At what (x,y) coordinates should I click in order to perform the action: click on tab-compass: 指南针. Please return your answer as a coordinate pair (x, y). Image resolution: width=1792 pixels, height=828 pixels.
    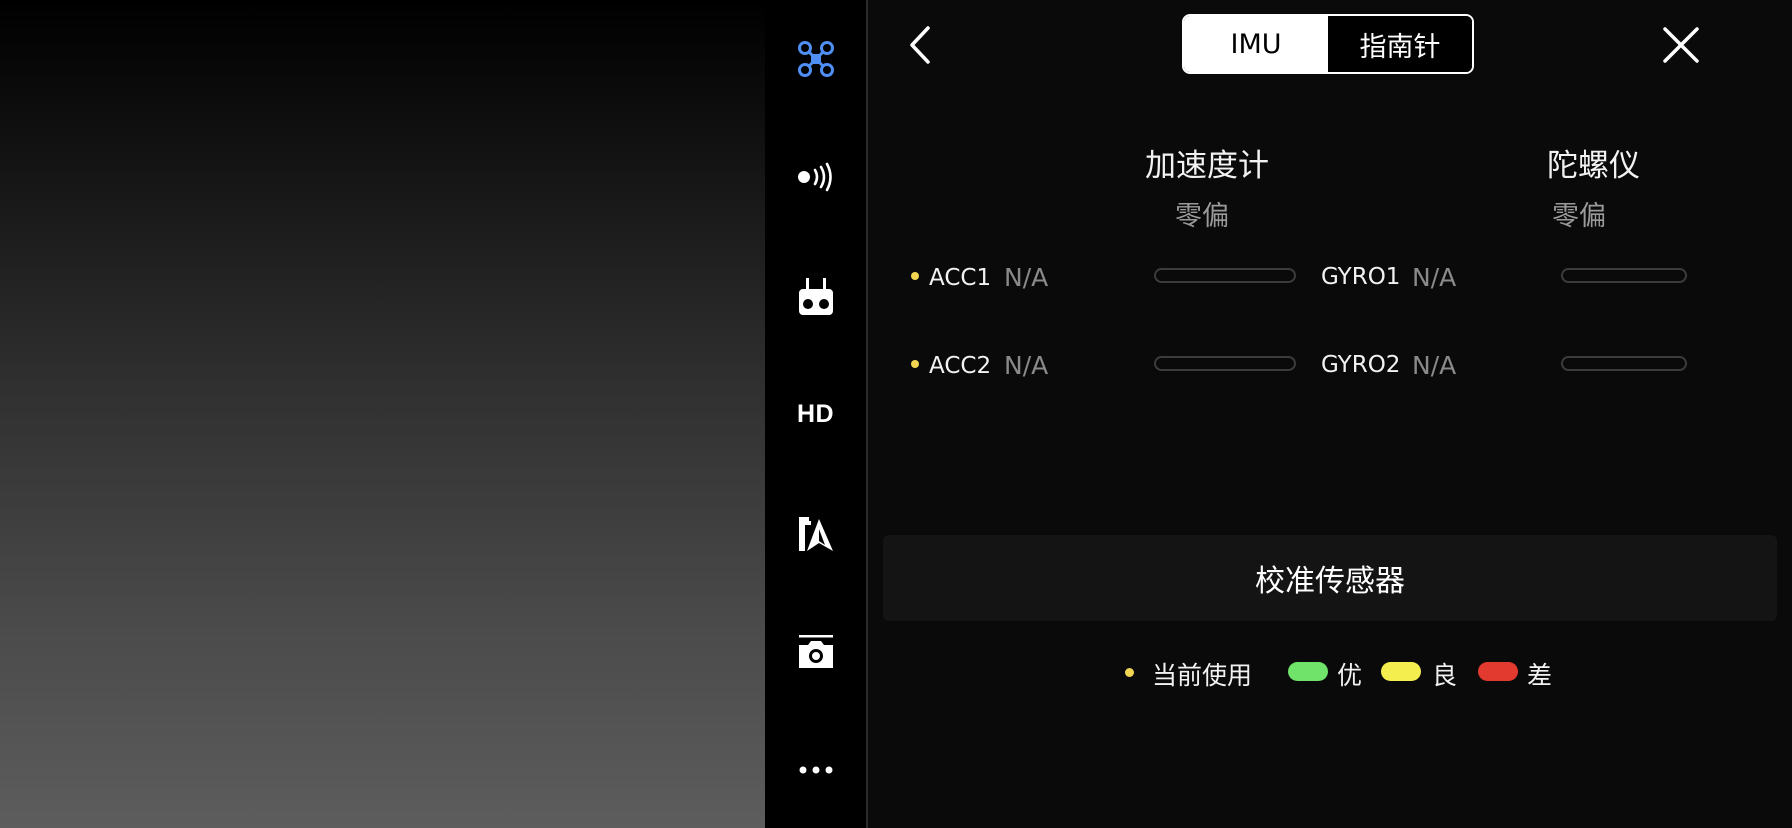
    Looking at the image, I should click on (1400, 44).